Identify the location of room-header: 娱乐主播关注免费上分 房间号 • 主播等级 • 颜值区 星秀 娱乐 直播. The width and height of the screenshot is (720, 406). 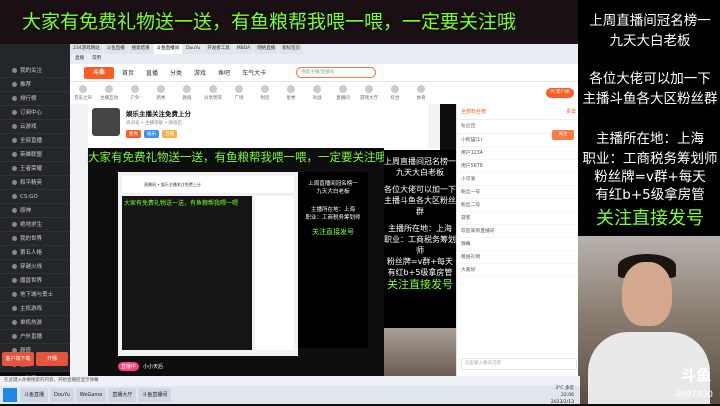
(258, 126).